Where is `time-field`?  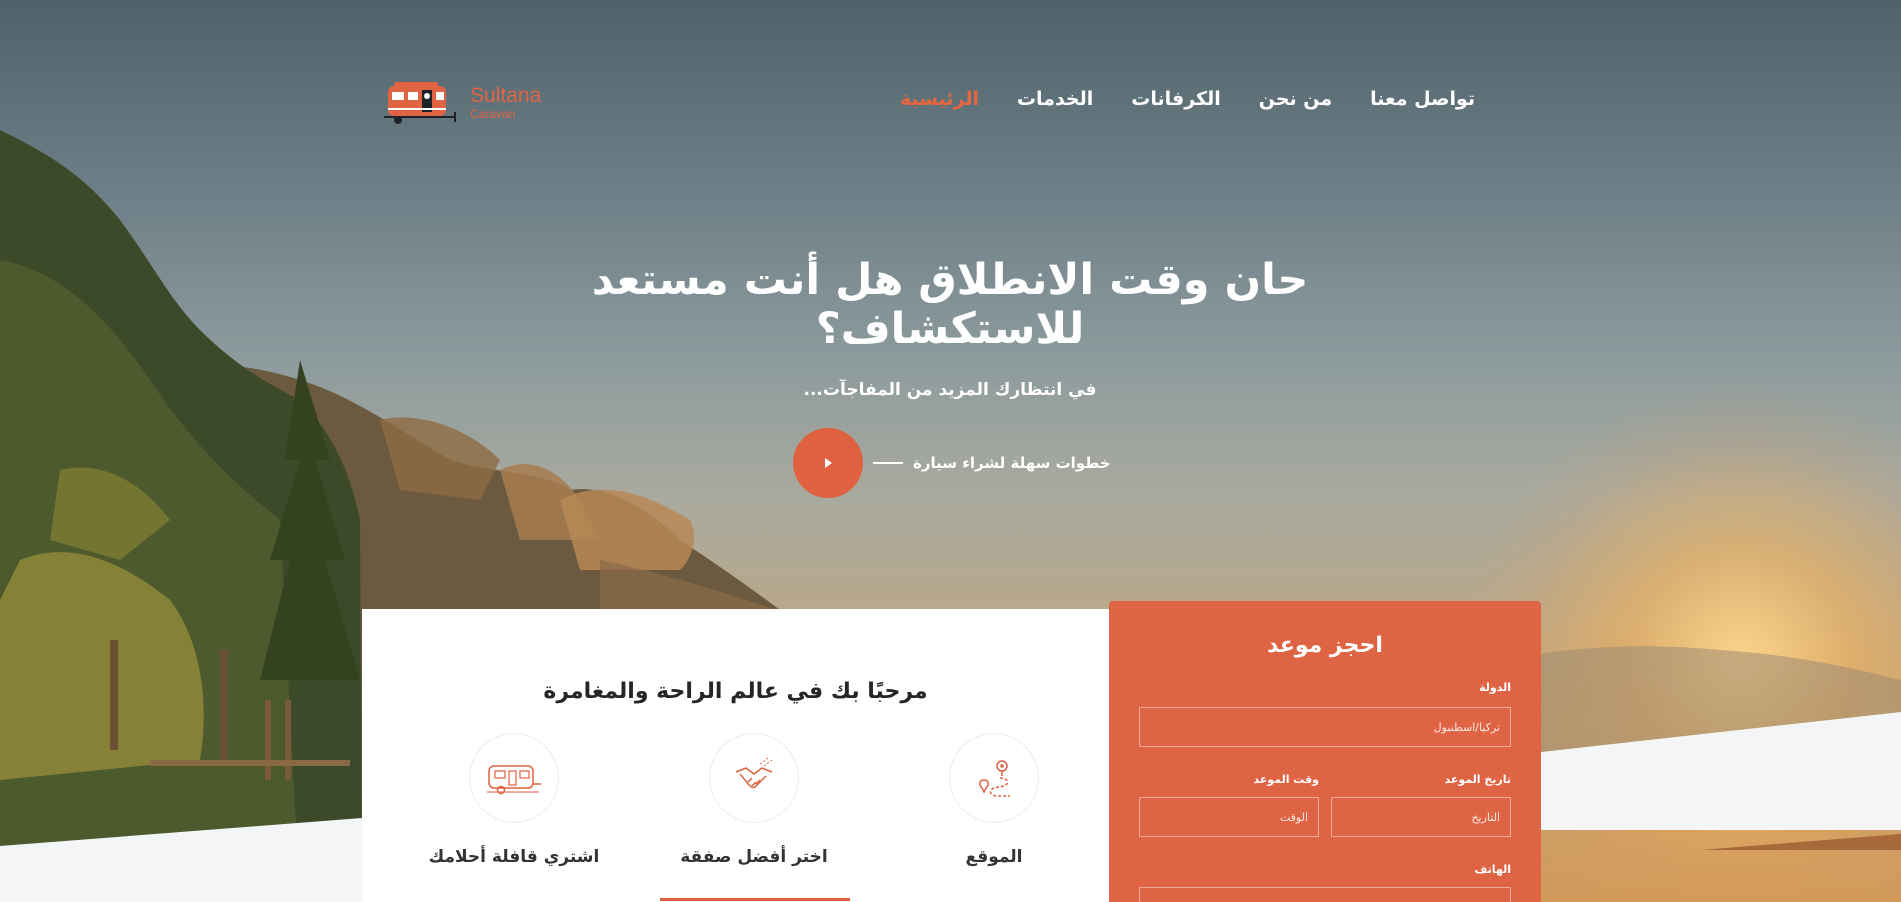
time-field is located at coordinates (1229, 817).